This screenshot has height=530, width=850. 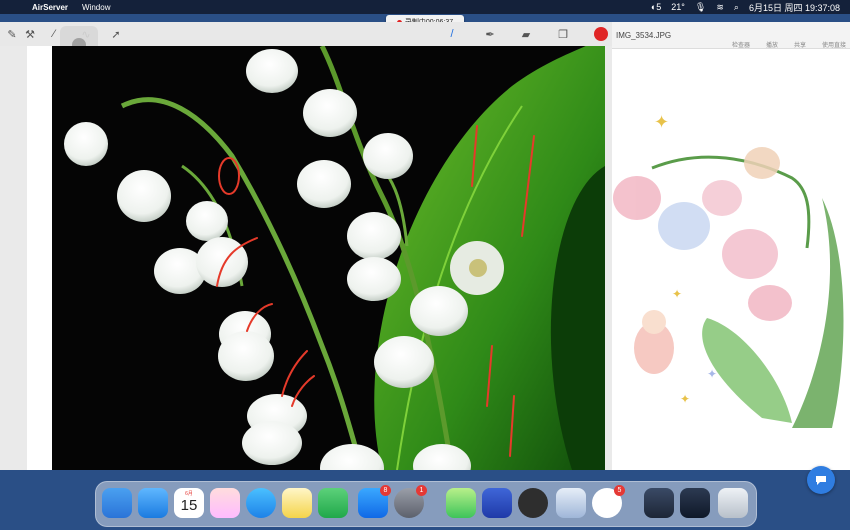 What do you see at coordinates (385, 490) in the screenshot?
I see `app-store-badge: 8` at bounding box center [385, 490].